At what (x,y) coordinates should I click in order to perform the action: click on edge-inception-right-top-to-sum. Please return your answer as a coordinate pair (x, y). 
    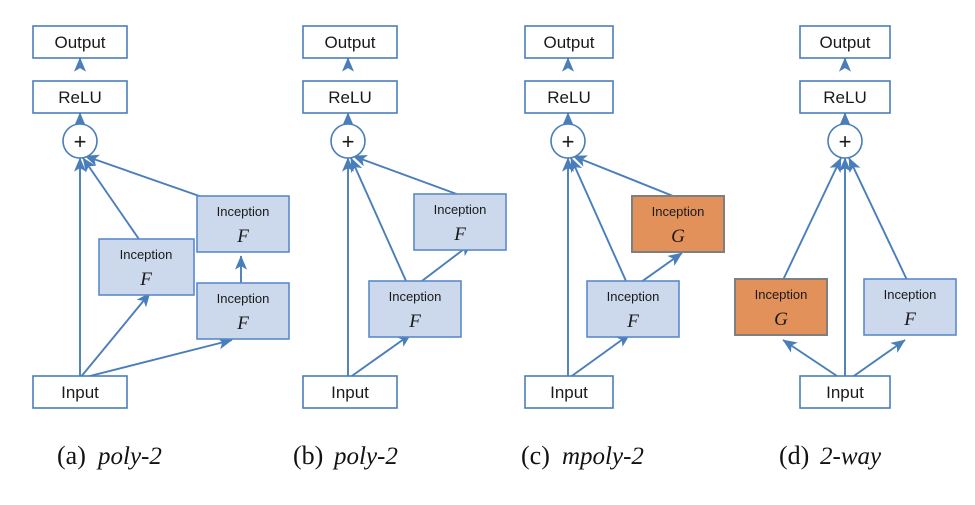
    Looking at the image, I should click on (145, 176).